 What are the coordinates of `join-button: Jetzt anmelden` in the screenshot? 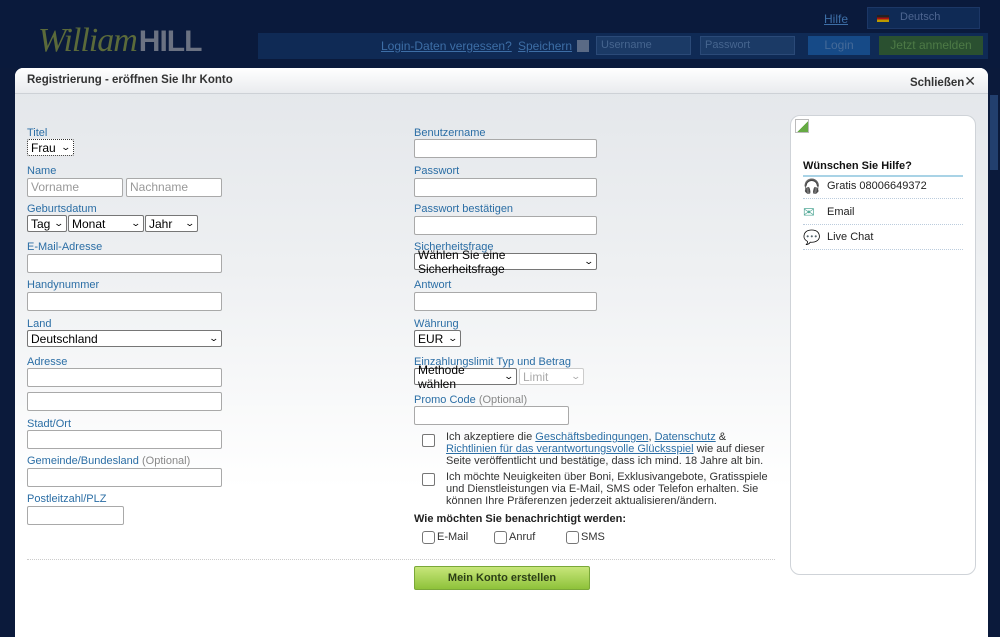 It's located at (931, 45).